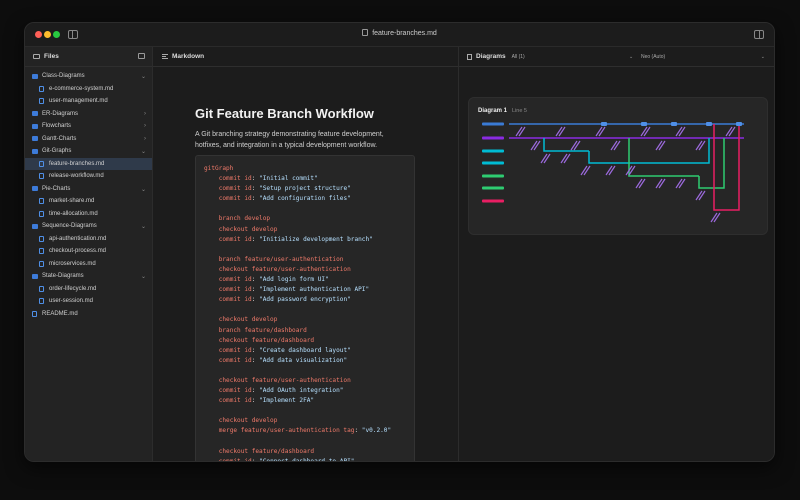 The image size is (800, 500). What do you see at coordinates (286, 431) in the screenshot?
I see `code-token: merge feature/user-authentication tag` at bounding box center [286, 431].